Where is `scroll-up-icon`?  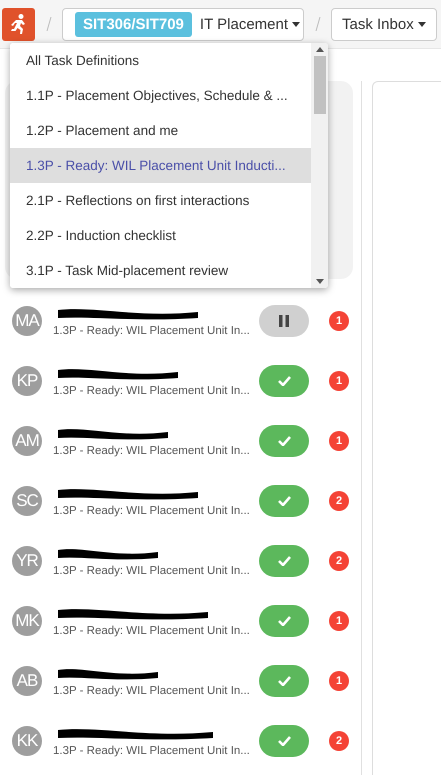 scroll-up-icon is located at coordinates (320, 49).